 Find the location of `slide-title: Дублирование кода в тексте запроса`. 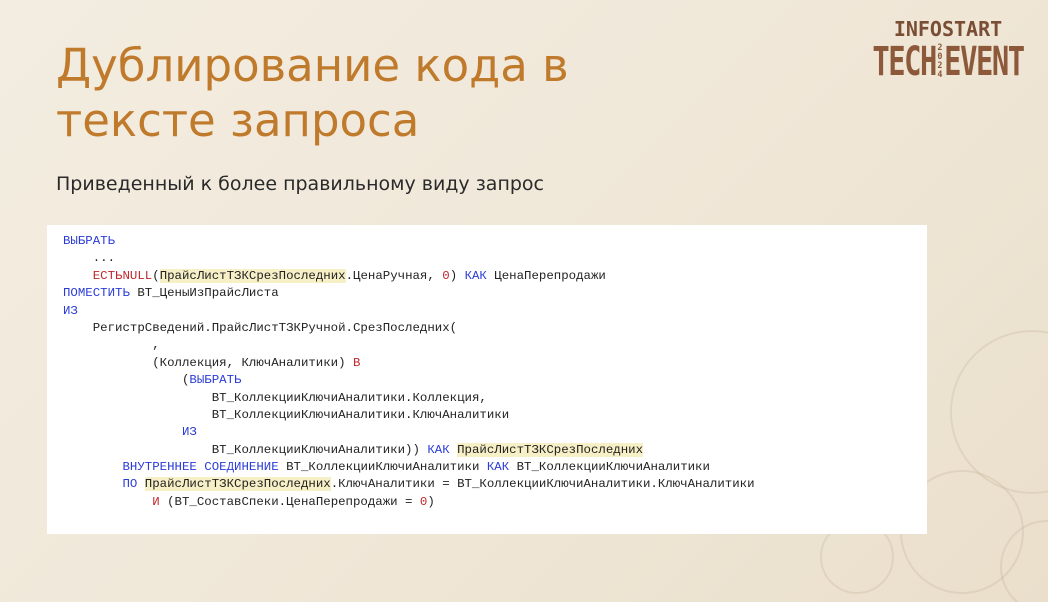

slide-title: Дублирование кода в тексте запроса is located at coordinates (406, 93).